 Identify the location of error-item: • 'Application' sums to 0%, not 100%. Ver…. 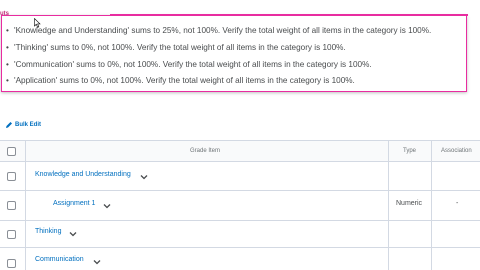
(218, 83).